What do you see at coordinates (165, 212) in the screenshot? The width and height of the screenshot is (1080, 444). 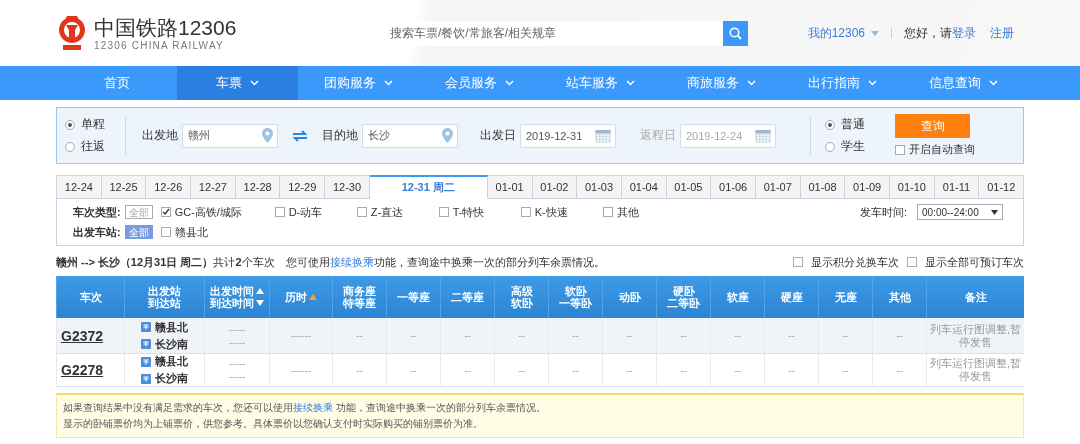 I see `checkmark-icon` at bounding box center [165, 212].